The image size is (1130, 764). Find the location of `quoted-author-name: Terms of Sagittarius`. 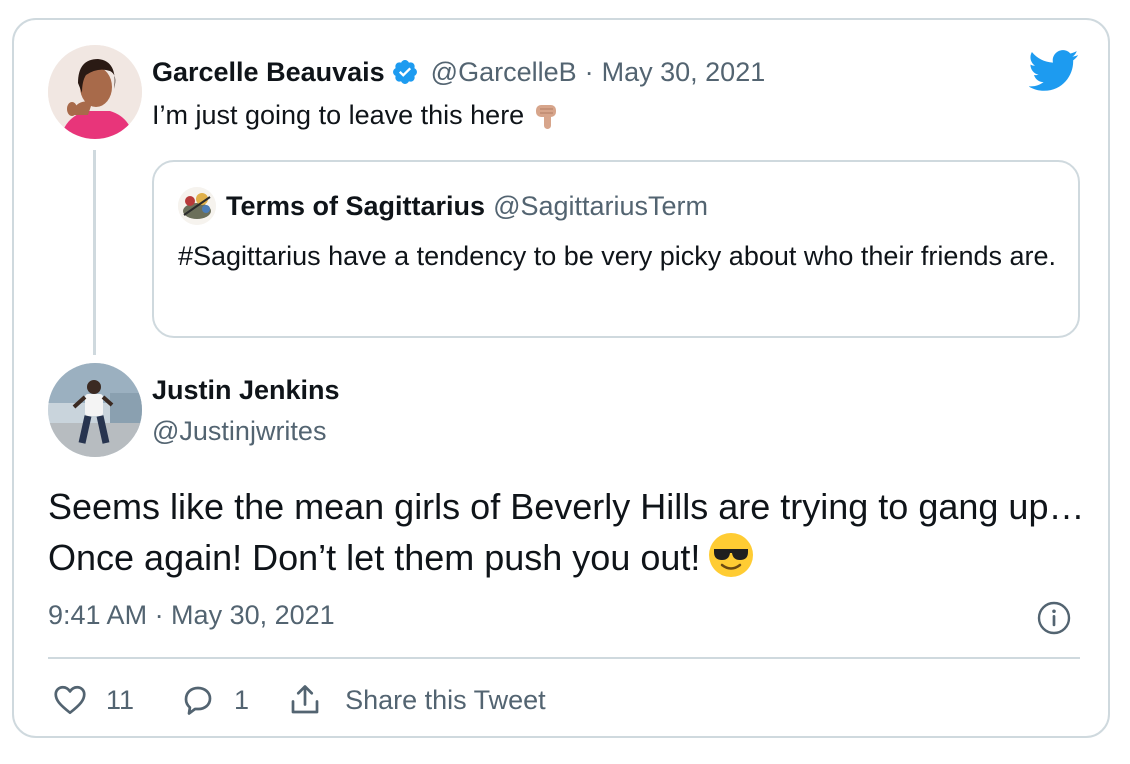

quoted-author-name: Terms of Sagittarius is located at coordinates (356, 205).